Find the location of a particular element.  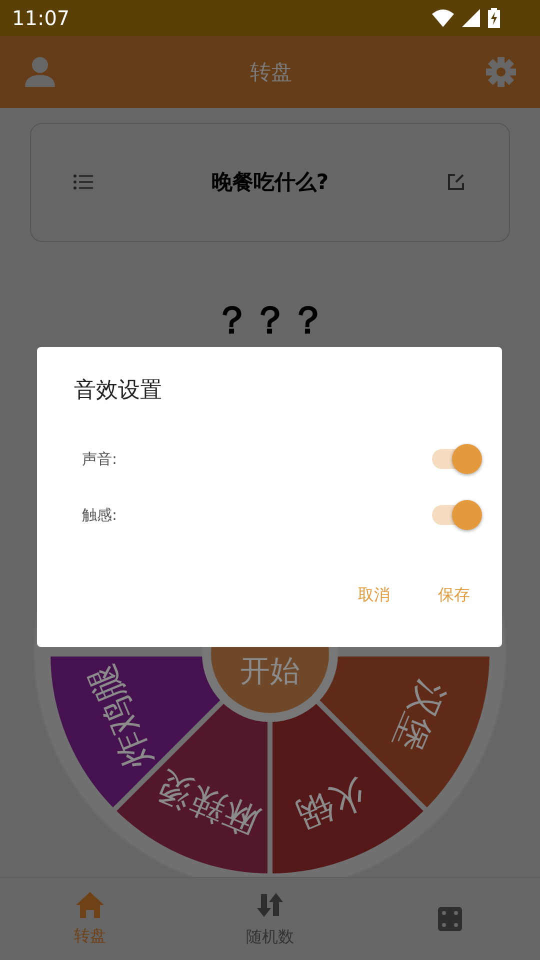

swap-arrows-icon is located at coordinates (270, 904).